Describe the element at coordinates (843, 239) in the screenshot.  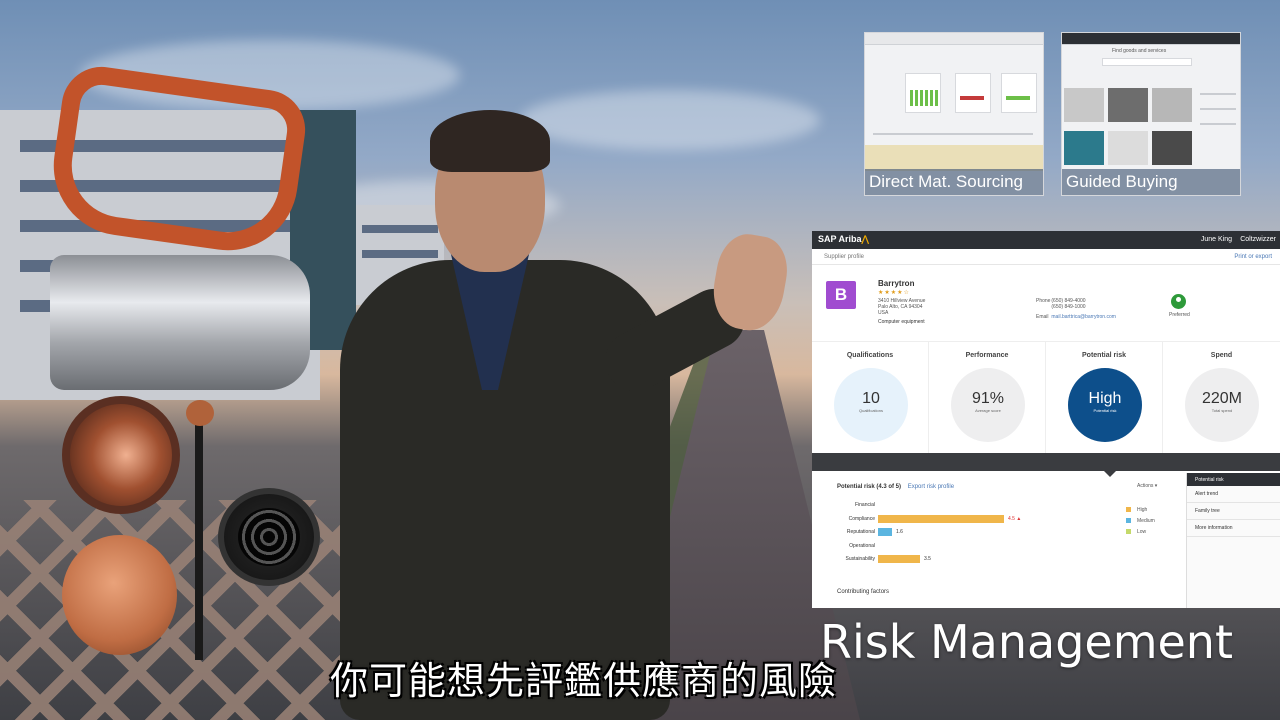
I see `sap-ariba-logo: SAP Ariba⋀` at that location.